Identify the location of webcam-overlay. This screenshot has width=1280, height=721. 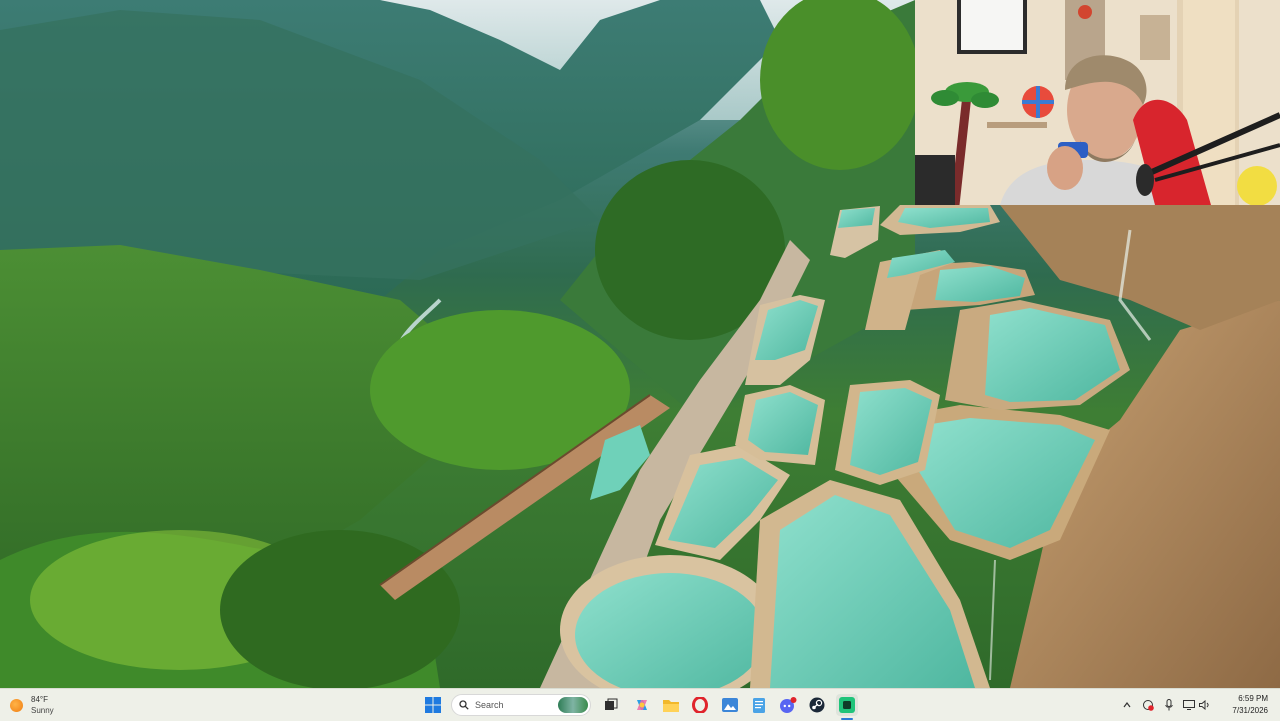
(1097, 102).